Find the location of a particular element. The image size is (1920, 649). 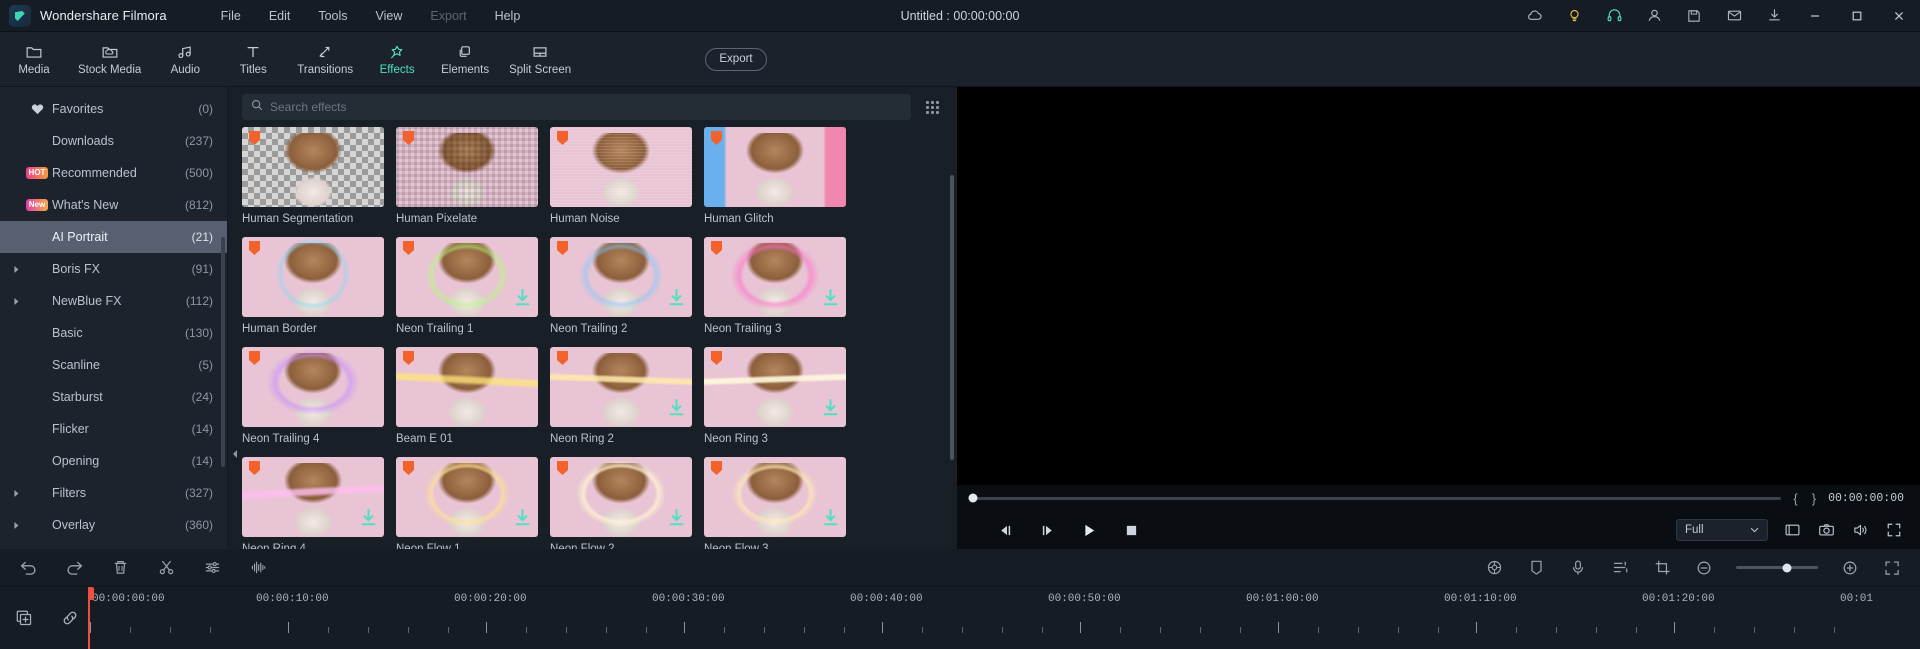

trash-icon is located at coordinates (120, 568).